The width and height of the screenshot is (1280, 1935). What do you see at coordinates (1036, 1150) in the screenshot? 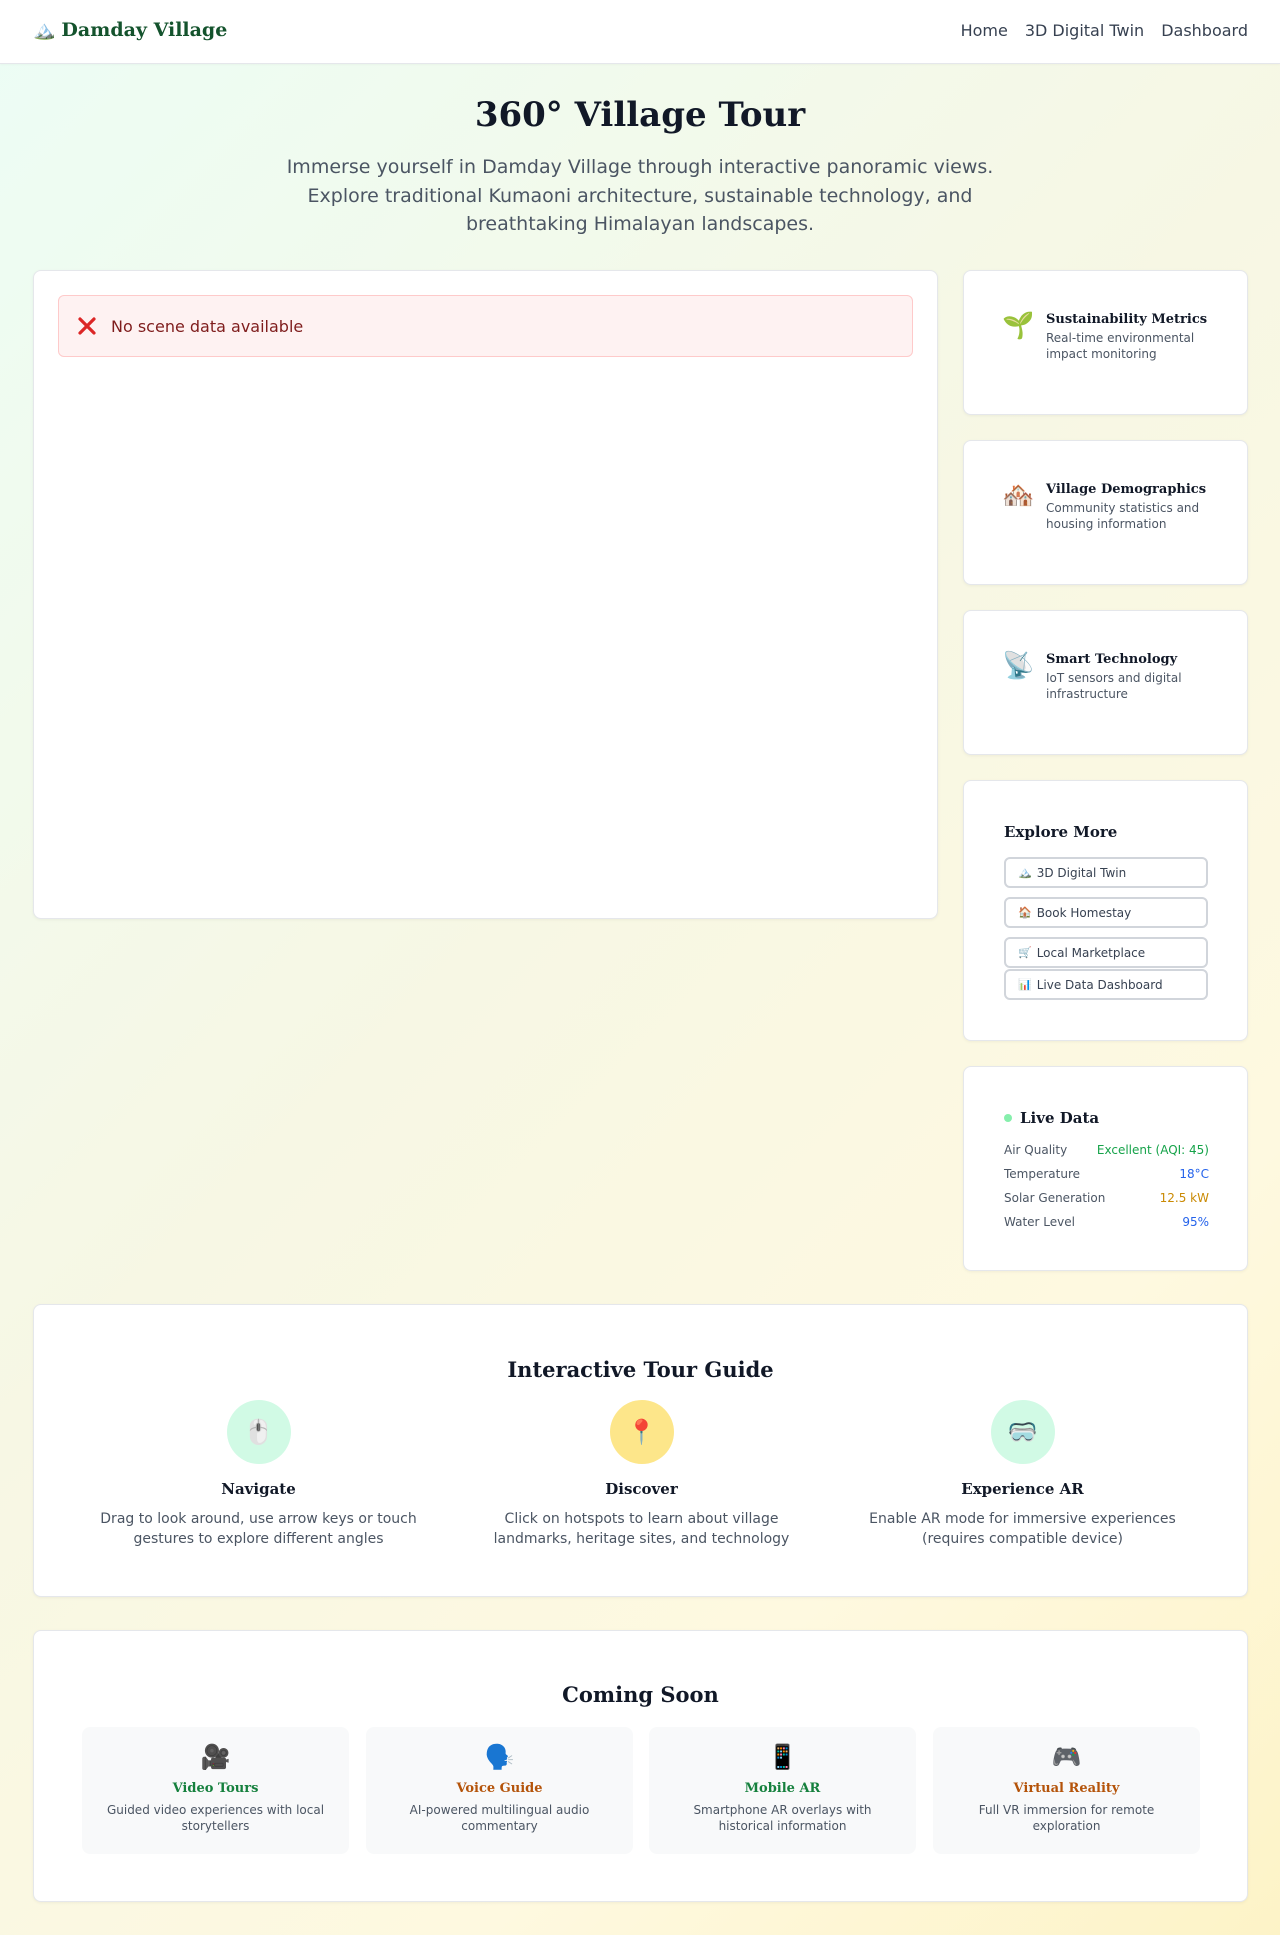
I see `metric-label: Air Quality` at bounding box center [1036, 1150].